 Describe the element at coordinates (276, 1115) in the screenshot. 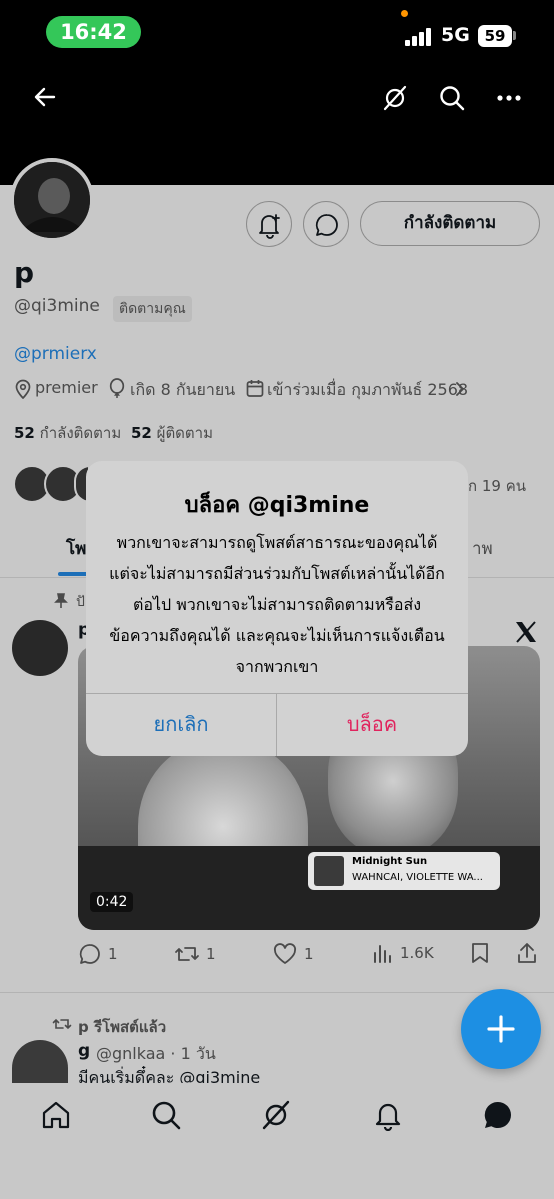

I see `grok-nav-icon` at that location.